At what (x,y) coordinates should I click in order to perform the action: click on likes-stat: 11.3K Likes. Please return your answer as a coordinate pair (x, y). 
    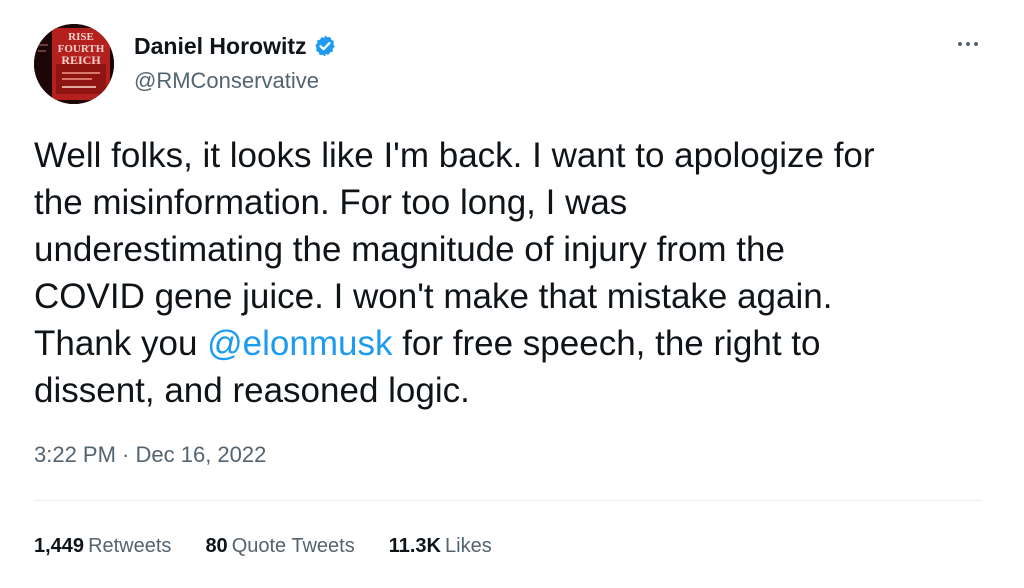
    Looking at the image, I should click on (440, 546).